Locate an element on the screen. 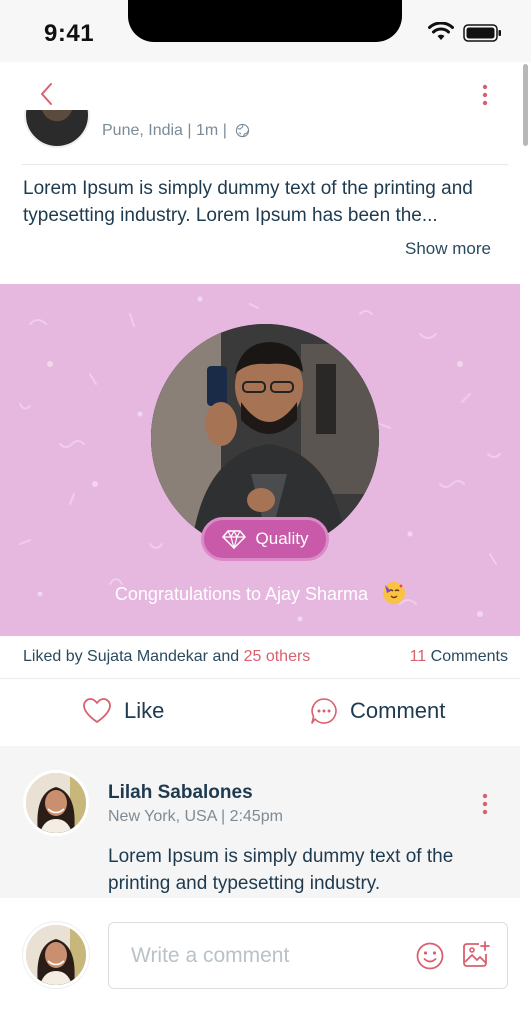  wifi-icon is located at coordinates (441, 31).